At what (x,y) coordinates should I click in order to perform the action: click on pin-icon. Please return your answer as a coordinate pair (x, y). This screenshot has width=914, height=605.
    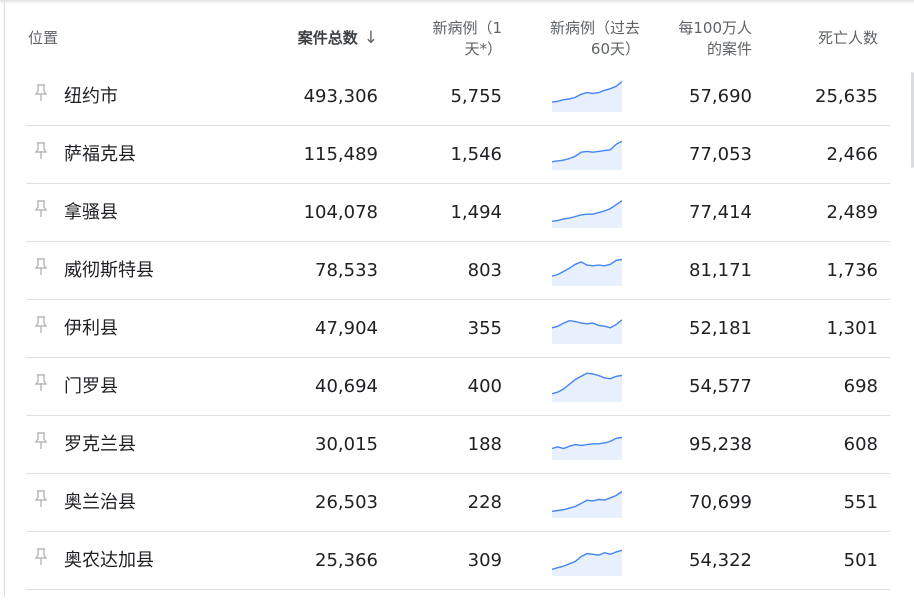
    Looking at the image, I should click on (43, 576).